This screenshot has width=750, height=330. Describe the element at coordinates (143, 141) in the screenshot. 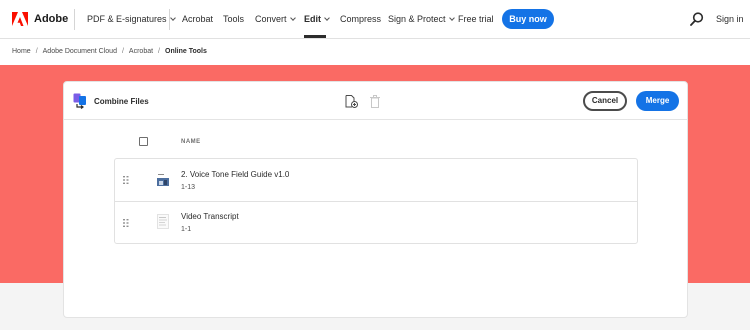

I see `select-all-checkbox` at that location.